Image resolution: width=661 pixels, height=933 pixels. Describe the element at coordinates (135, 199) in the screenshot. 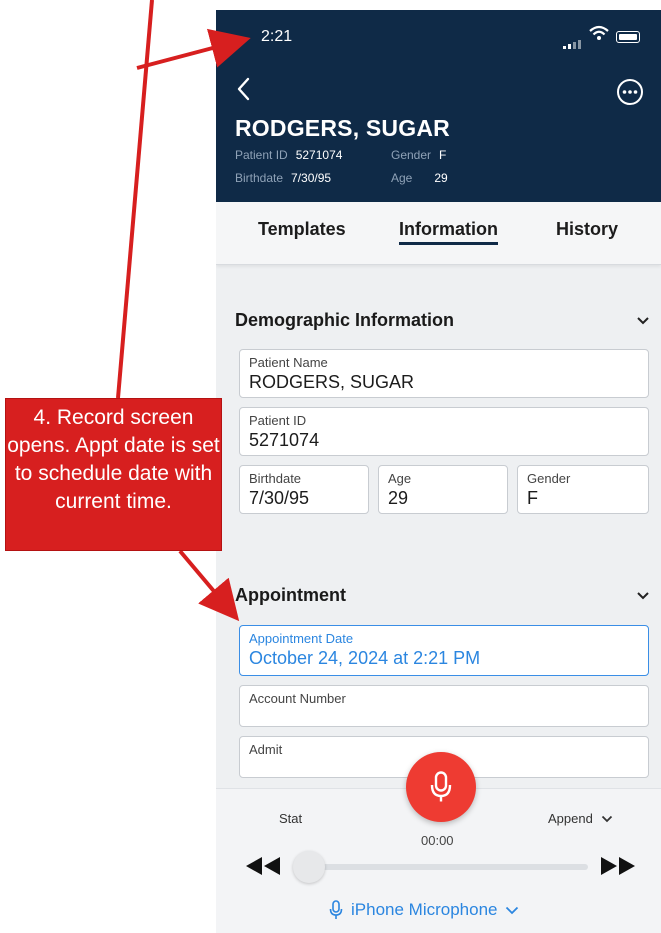

I see `annotation-line` at that location.